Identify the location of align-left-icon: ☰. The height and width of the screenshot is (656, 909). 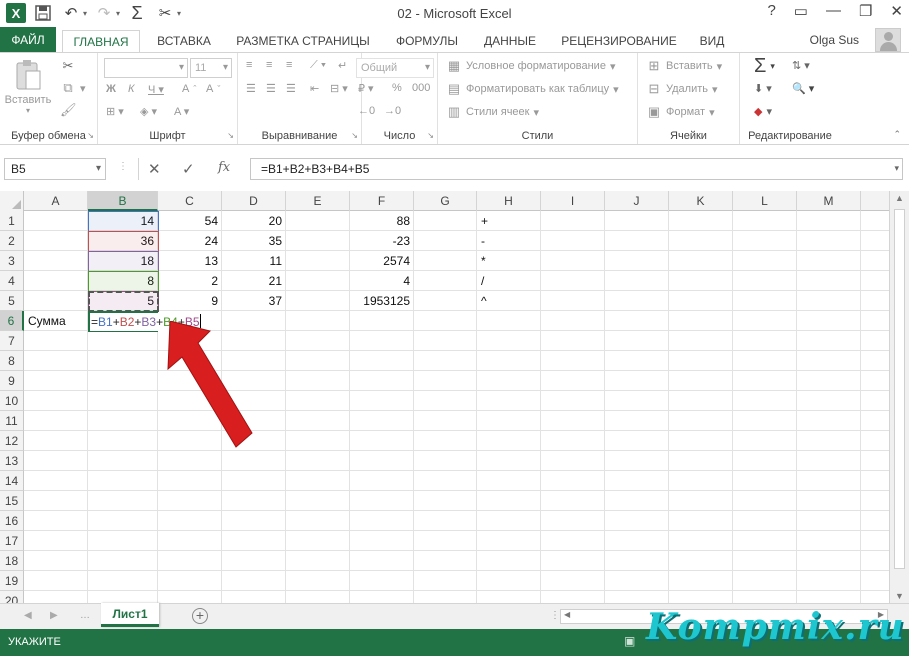
(251, 88).